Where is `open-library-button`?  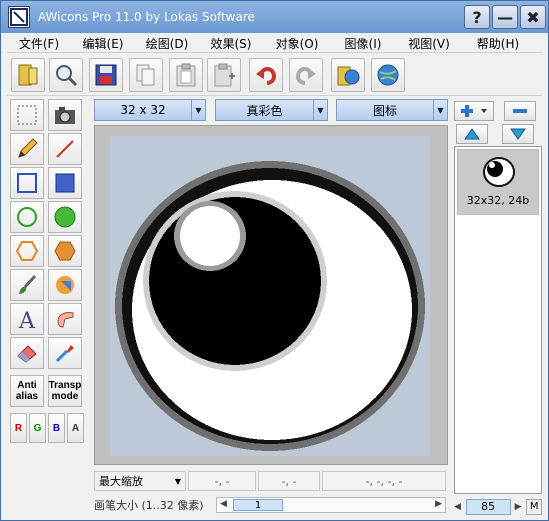 open-library-button is located at coordinates (348, 75).